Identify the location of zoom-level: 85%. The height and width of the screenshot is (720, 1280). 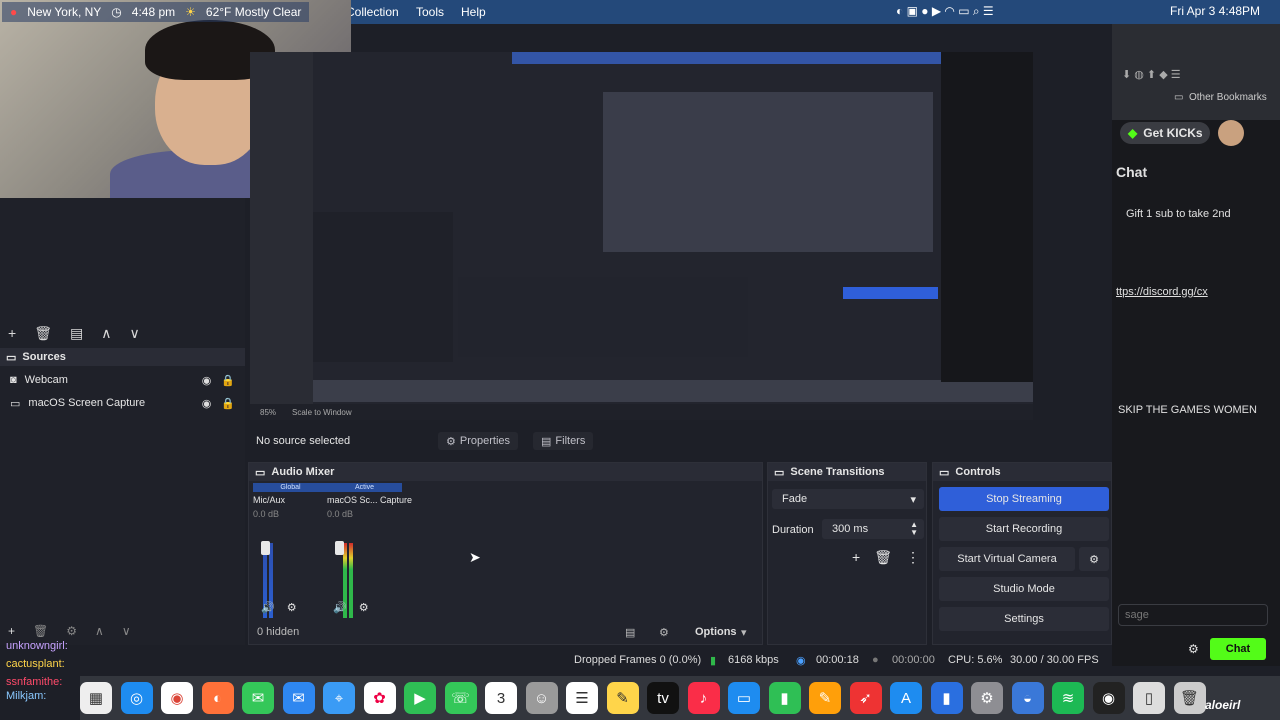
(268, 412).